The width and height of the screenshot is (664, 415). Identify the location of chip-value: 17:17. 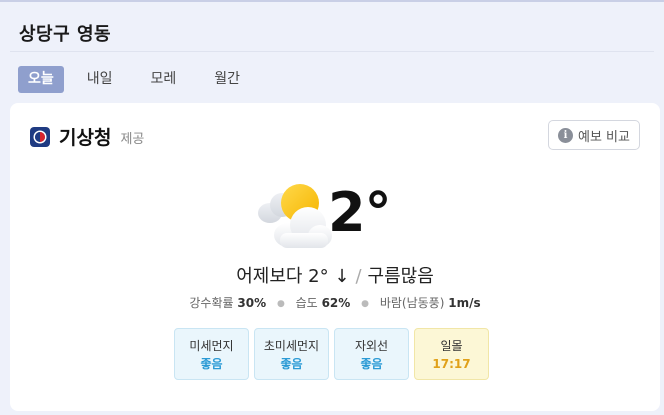
(451, 364).